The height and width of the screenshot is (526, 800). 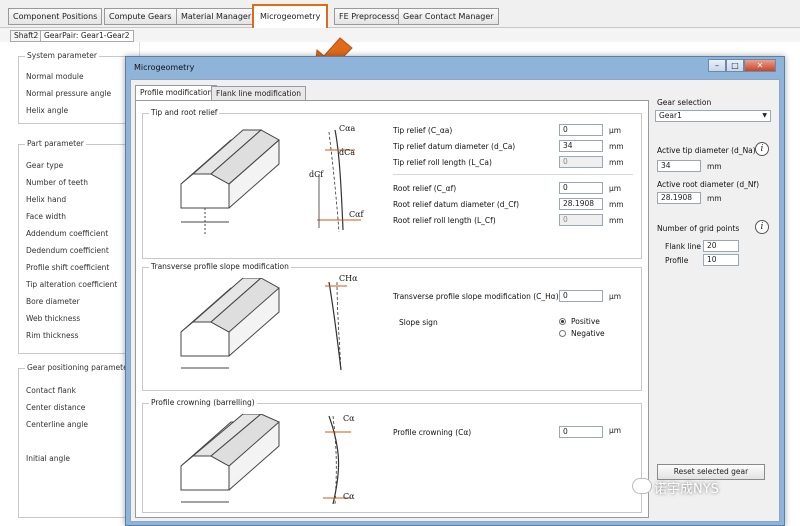 I want to click on maximize-button: □, so click(x=735, y=65).